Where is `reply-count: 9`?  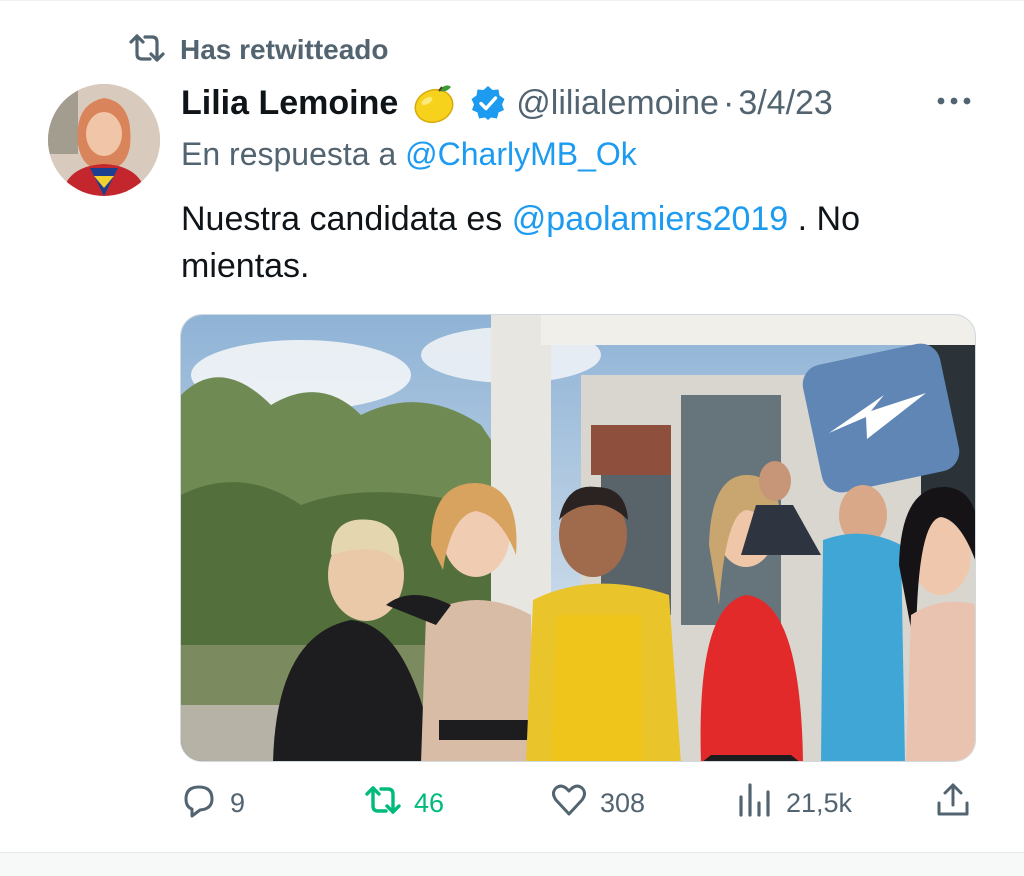 reply-count: 9 is located at coordinates (238, 802).